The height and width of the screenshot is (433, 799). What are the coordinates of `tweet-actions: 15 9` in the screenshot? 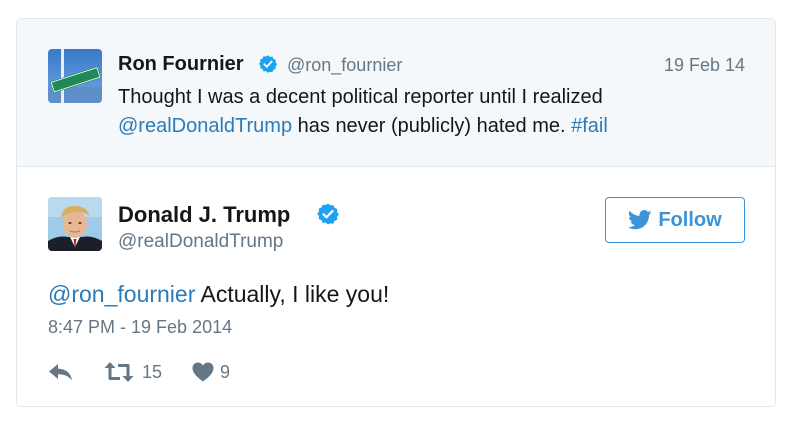 It's located at (139, 372).